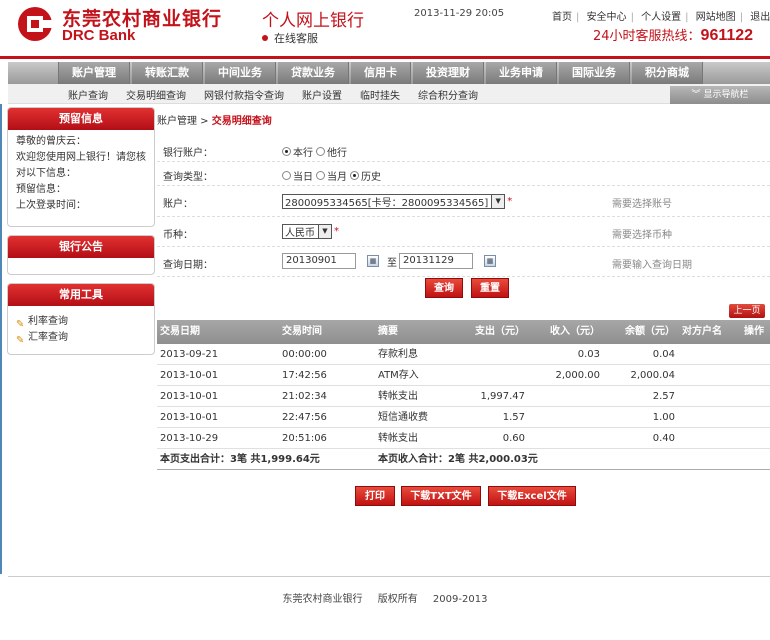 This screenshot has height=640, width=770. I want to click on col-summary: 摘要, so click(388, 331).